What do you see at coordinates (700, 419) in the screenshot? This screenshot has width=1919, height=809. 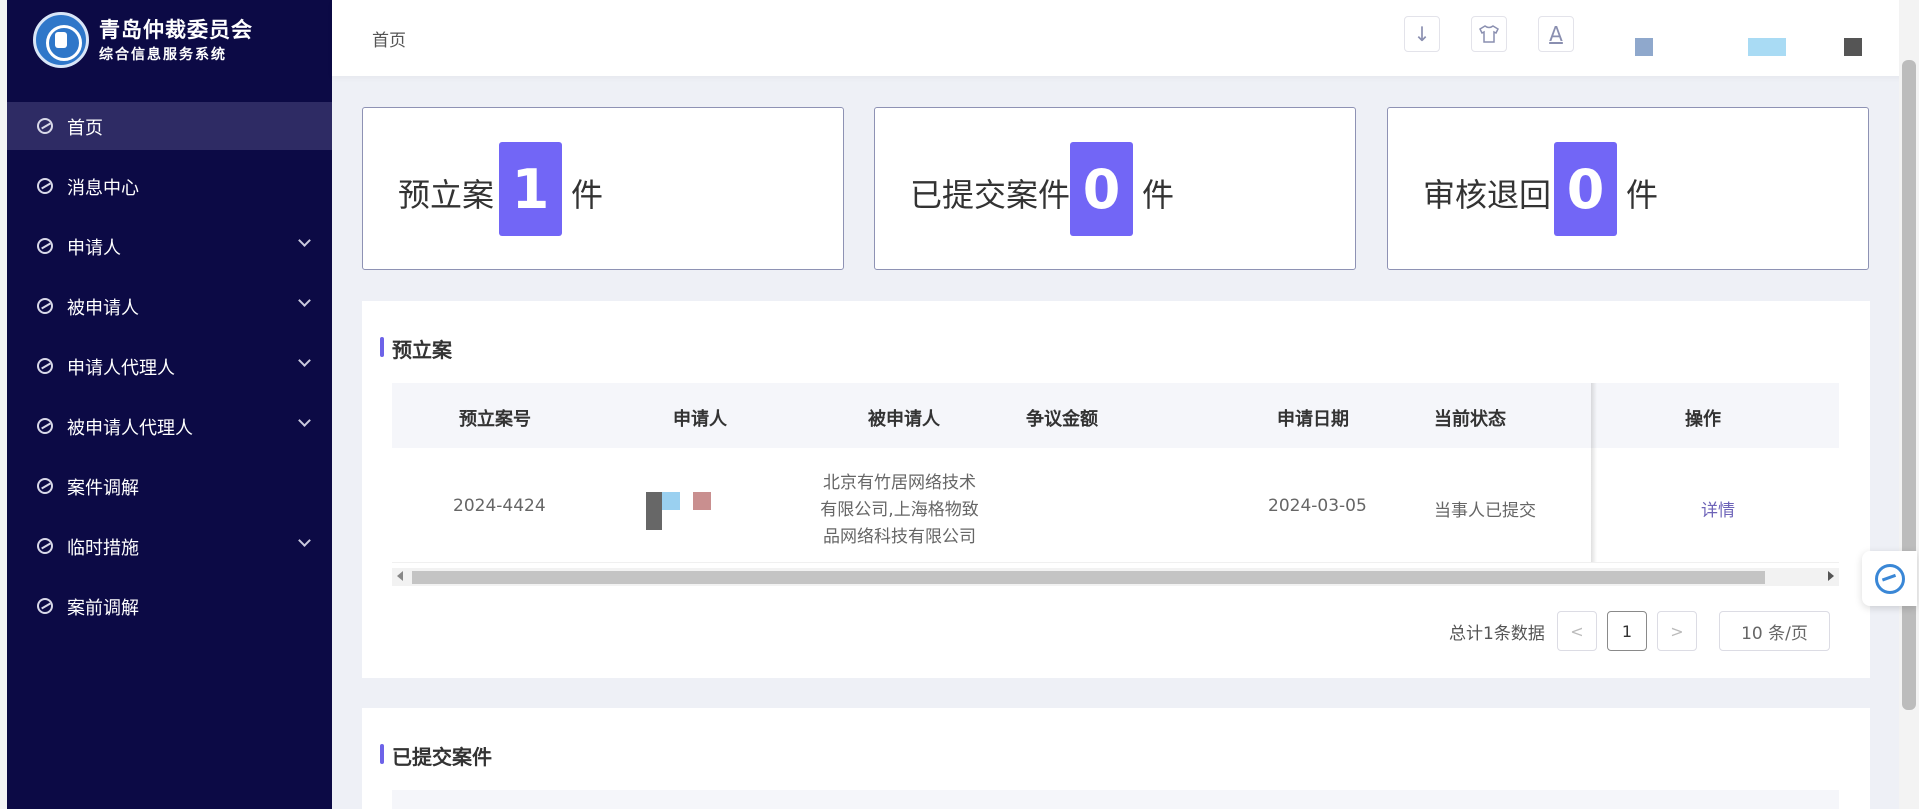 I see `column-header-applicant: 申请人` at bounding box center [700, 419].